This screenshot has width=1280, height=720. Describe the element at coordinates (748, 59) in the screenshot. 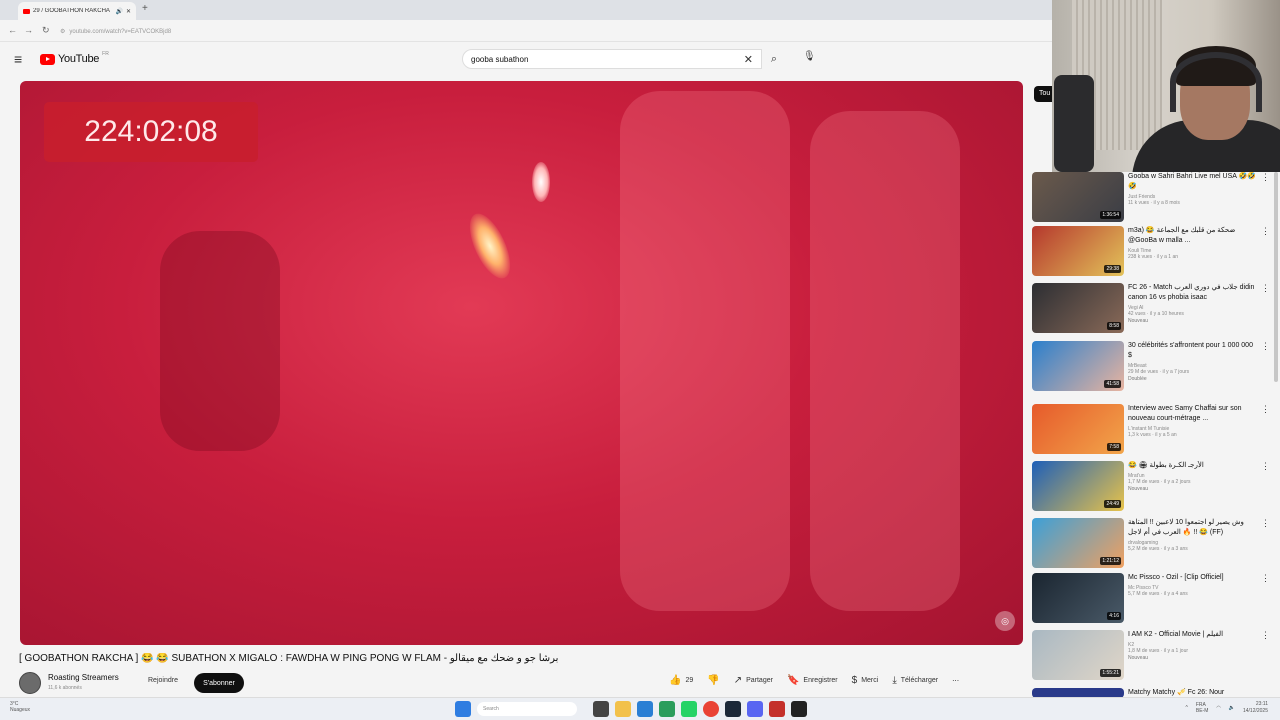

I see `clear-search-icon: ✕` at that location.